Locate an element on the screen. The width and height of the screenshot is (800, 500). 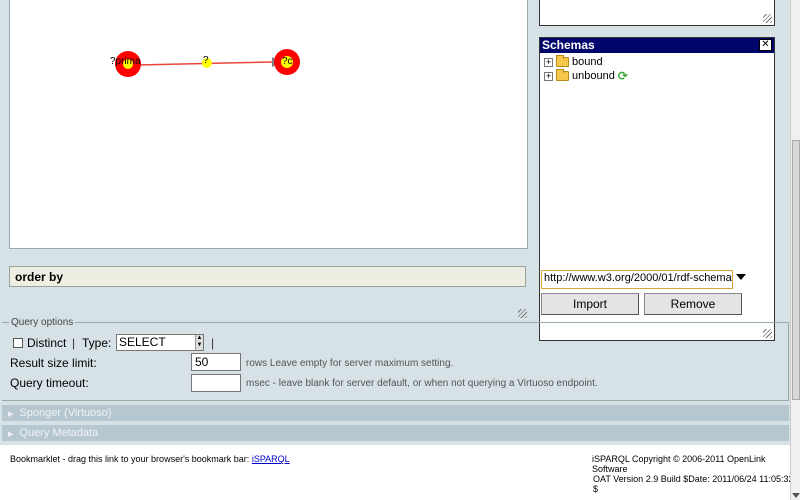
schemas-title: Schemas is located at coordinates (568, 45).